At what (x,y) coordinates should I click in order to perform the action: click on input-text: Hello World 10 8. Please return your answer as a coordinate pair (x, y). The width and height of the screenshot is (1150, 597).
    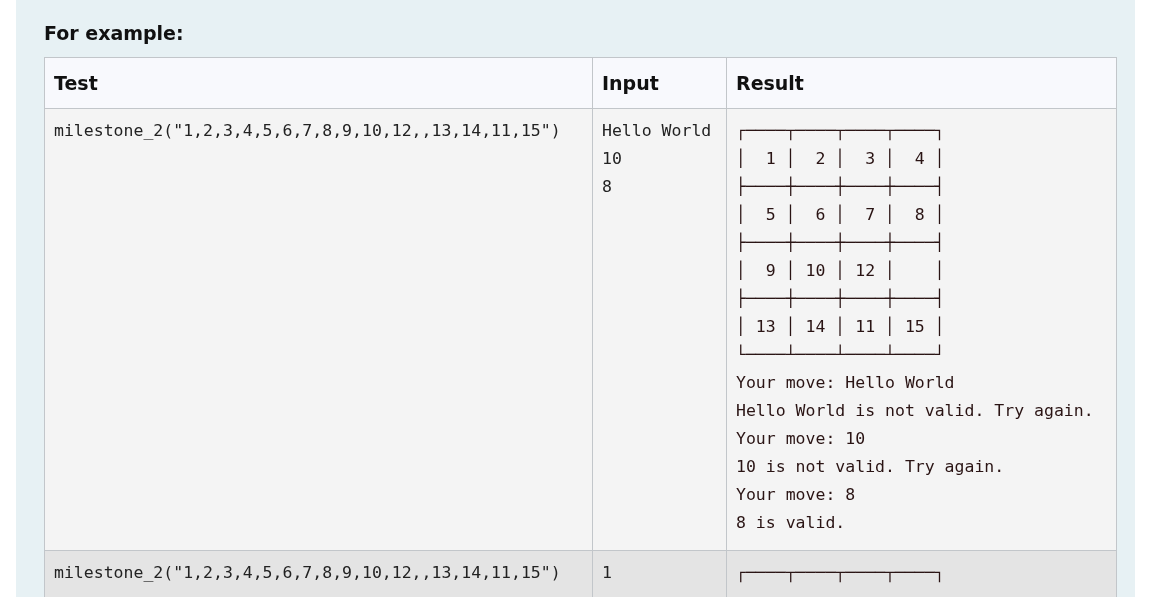
    Looking at the image, I should click on (657, 159).